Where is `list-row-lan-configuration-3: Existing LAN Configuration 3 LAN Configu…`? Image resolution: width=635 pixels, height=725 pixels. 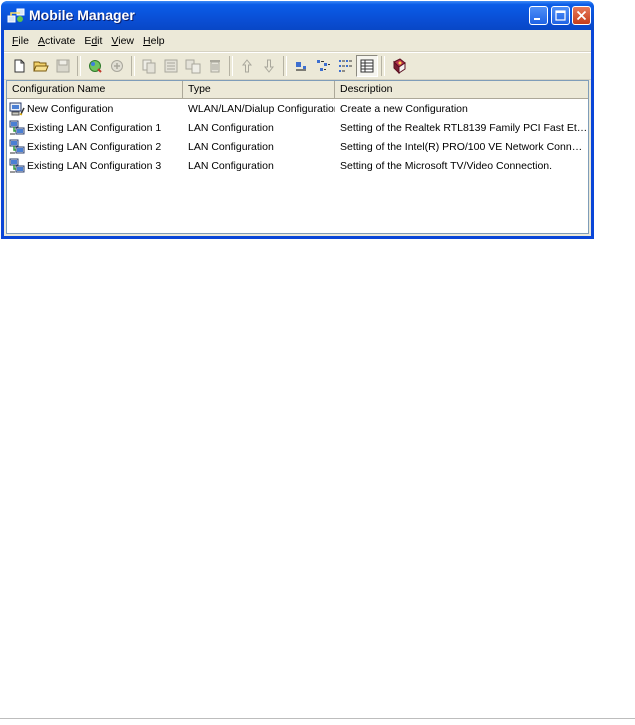 list-row-lan-configuration-3: Existing LAN Configuration 3 LAN Configu… is located at coordinates (297, 165).